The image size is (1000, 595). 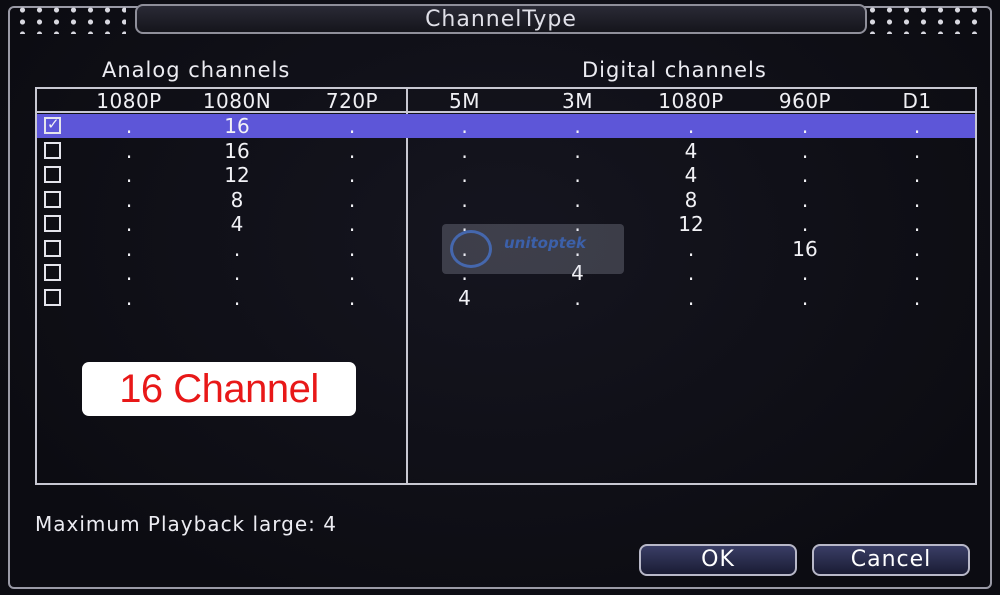 What do you see at coordinates (691, 101) in the screenshot?
I see `column-header-digital-1080p: 1080P` at bounding box center [691, 101].